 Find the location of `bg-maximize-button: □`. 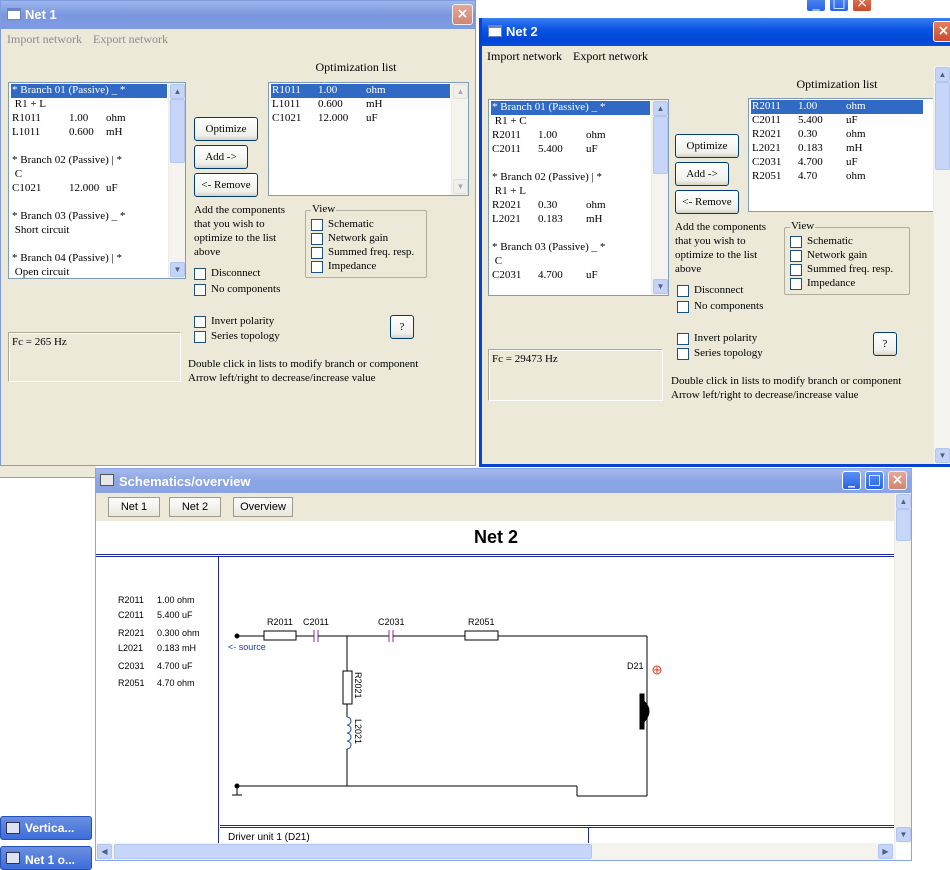

bg-maximize-button: □ is located at coordinates (839, 6).